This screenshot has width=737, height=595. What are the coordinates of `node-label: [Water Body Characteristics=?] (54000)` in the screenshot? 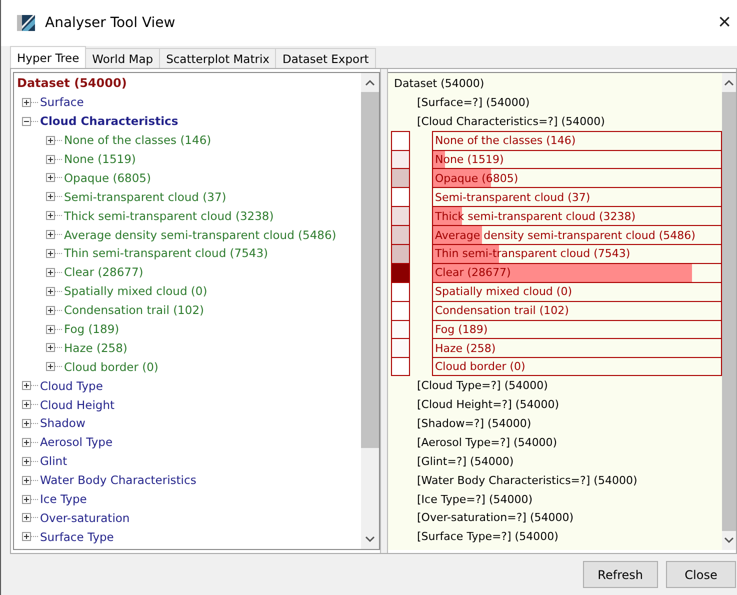 It's located at (527, 480).